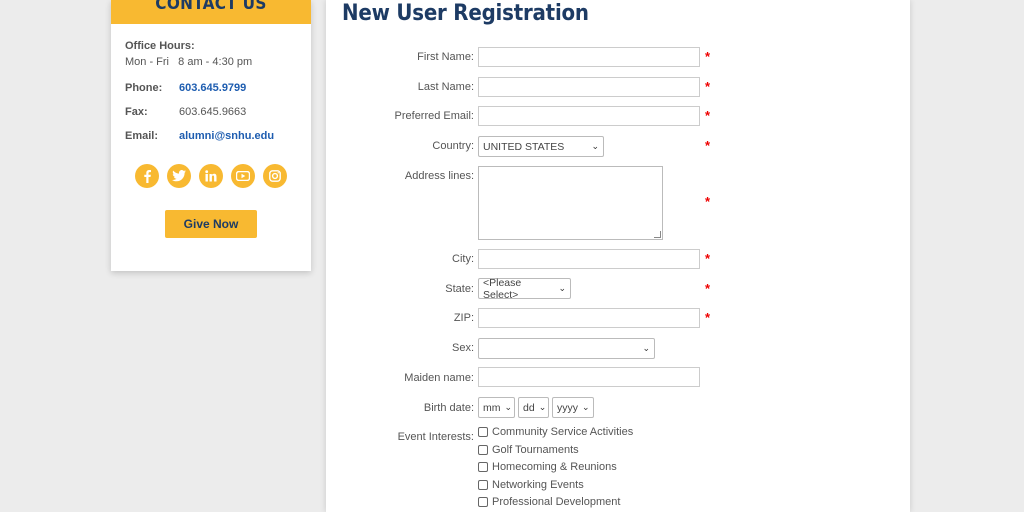 The image size is (1024, 512). Describe the element at coordinates (448, 408) in the screenshot. I see `birth-date-label: Birth date:` at that location.